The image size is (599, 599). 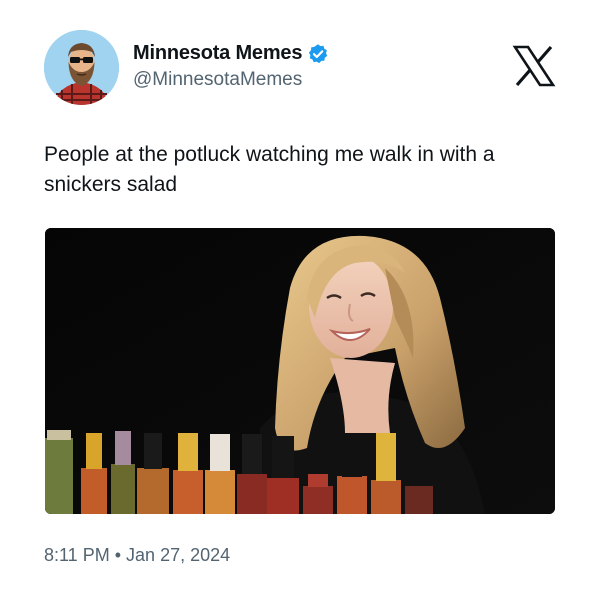 What do you see at coordinates (231, 66) in the screenshot?
I see `author-info: Minnesota Memes @MinnesotaMemes` at bounding box center [231, 66].